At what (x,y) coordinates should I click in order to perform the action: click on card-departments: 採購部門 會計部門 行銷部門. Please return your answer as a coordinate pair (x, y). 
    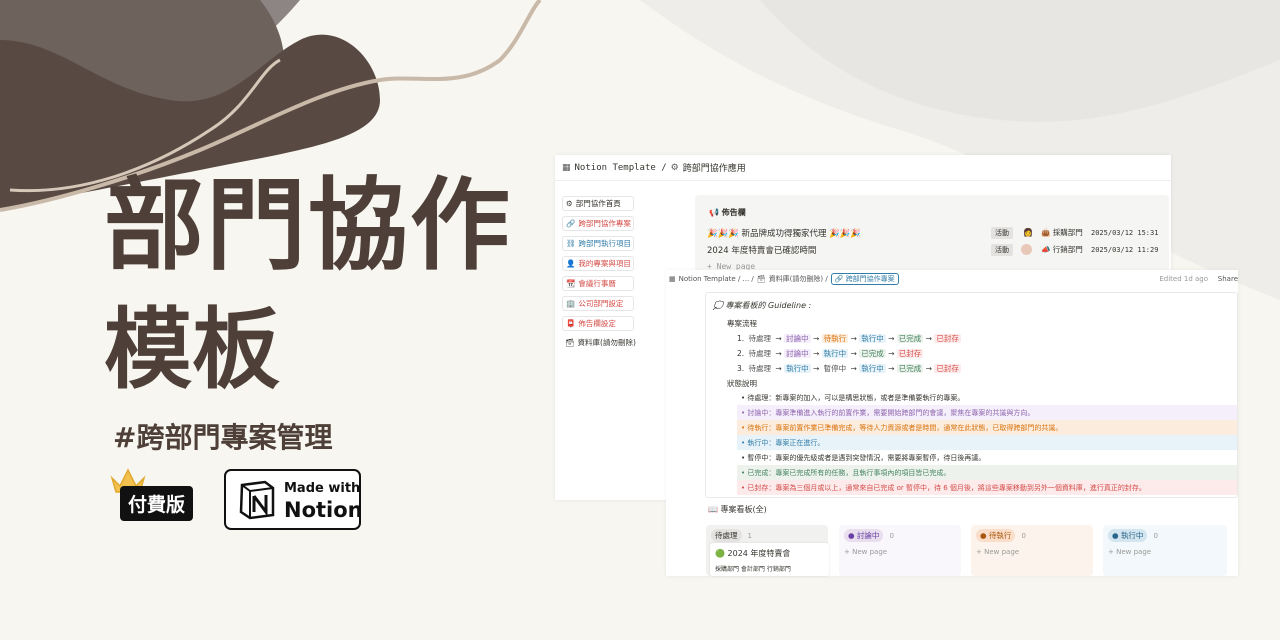
    Looking at the image, I should click on (753, 569).